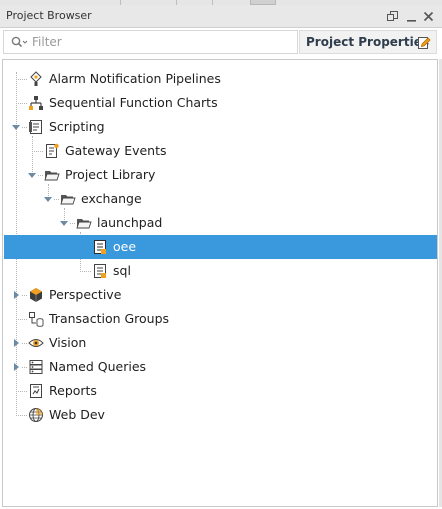 The image size is (442, 509). What do you see at coordinates (36, 295) in the screenshot?
I see `perspective-icon` at bounding box center [36, 295].